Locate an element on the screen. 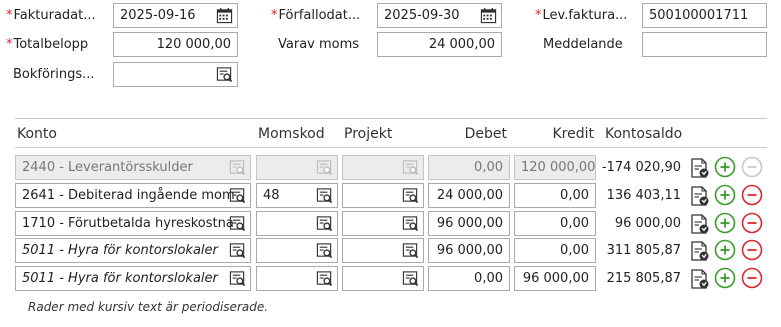 This screenshot has height=327, width=781. table-header-divider is located at coordinates (391, 147).